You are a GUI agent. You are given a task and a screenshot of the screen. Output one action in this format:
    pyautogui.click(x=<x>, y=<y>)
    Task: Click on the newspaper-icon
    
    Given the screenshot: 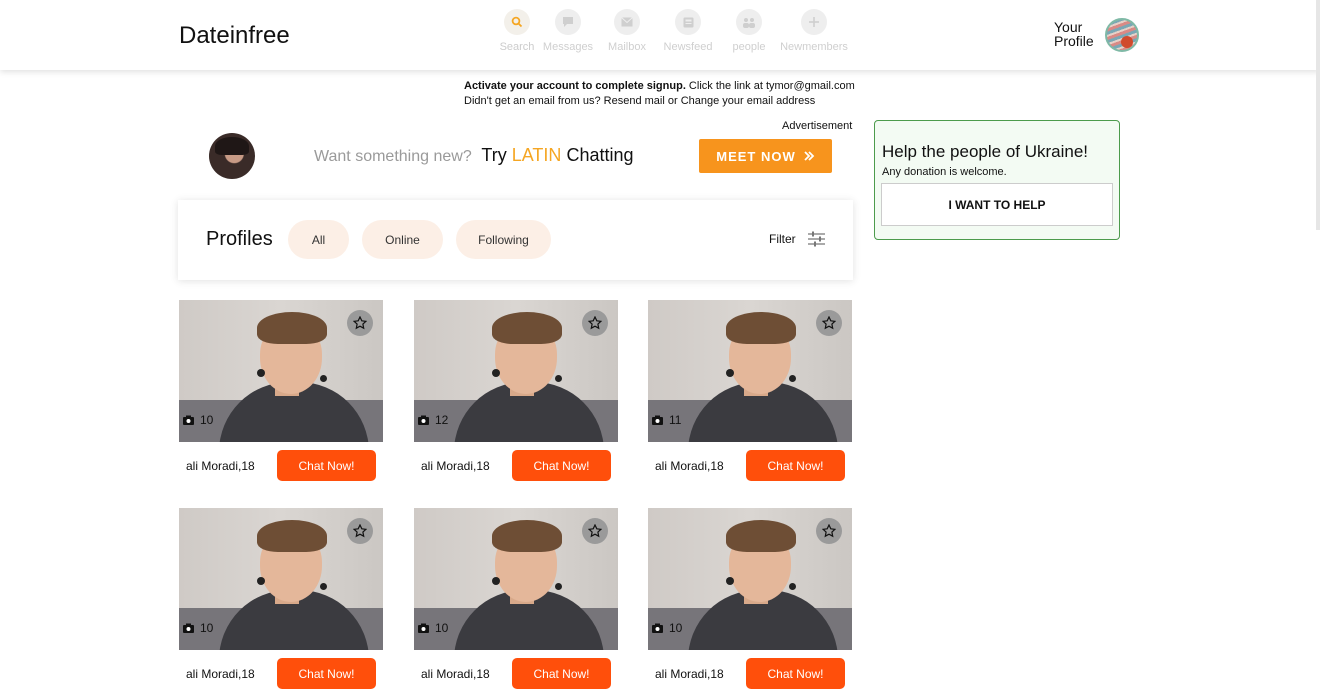 What is the action you would take?
    pyautogui.click(x=688, y=22)
    